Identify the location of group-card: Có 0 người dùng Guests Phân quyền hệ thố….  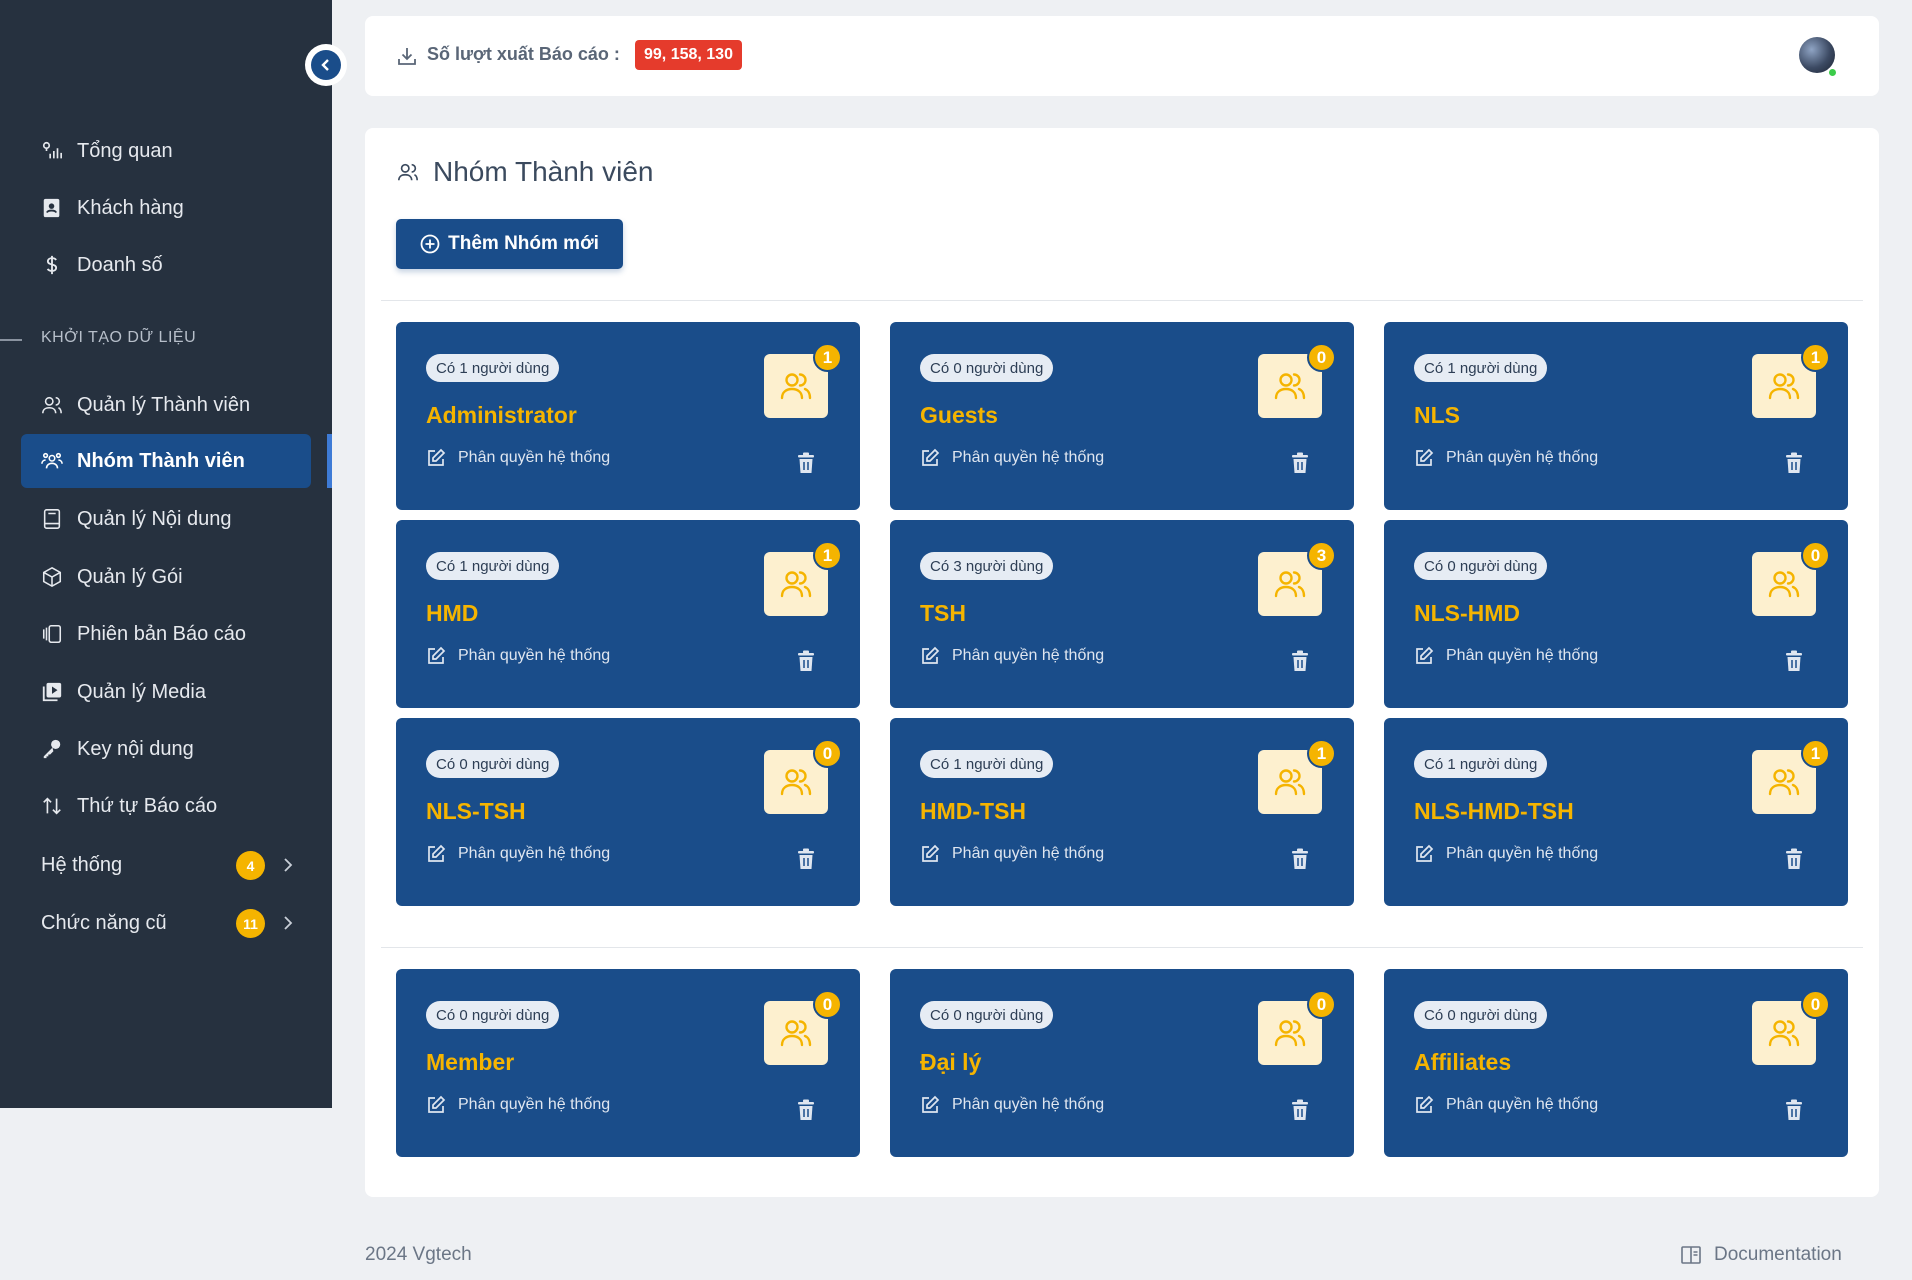
(1122, 416).